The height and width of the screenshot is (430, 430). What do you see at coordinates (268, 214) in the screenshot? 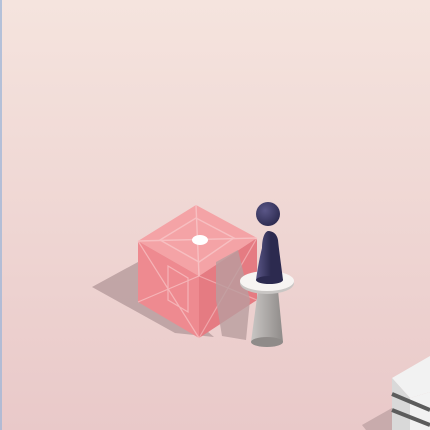
I see `player-head` at bounding box center [268, 214].